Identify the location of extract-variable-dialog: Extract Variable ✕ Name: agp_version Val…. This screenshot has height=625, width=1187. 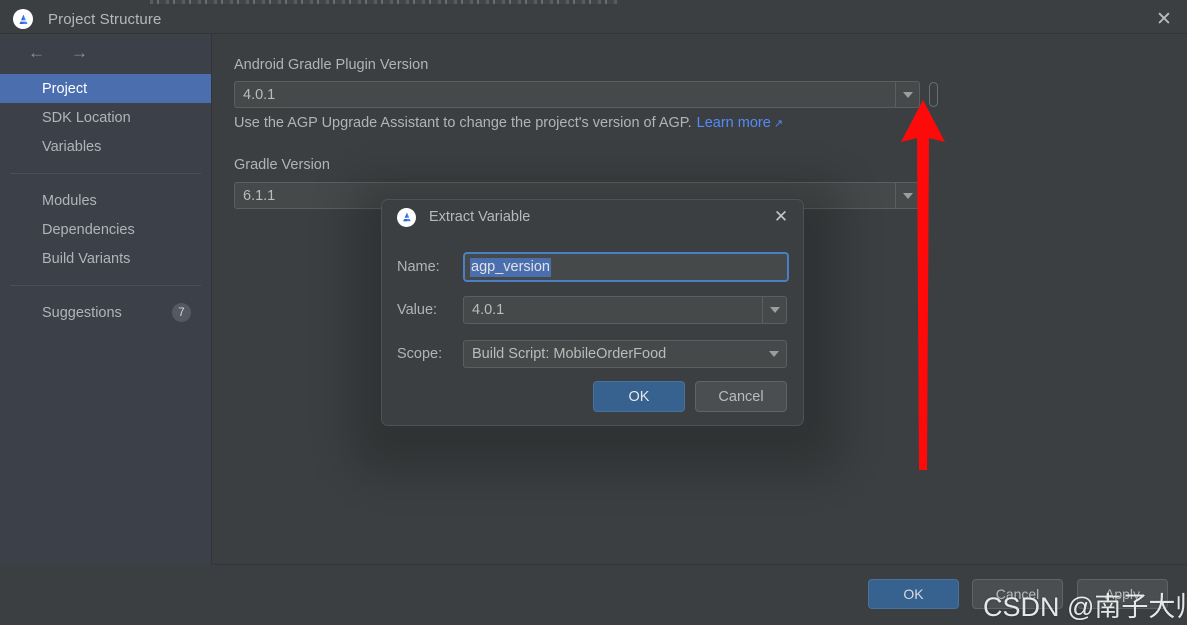
(592, 312).